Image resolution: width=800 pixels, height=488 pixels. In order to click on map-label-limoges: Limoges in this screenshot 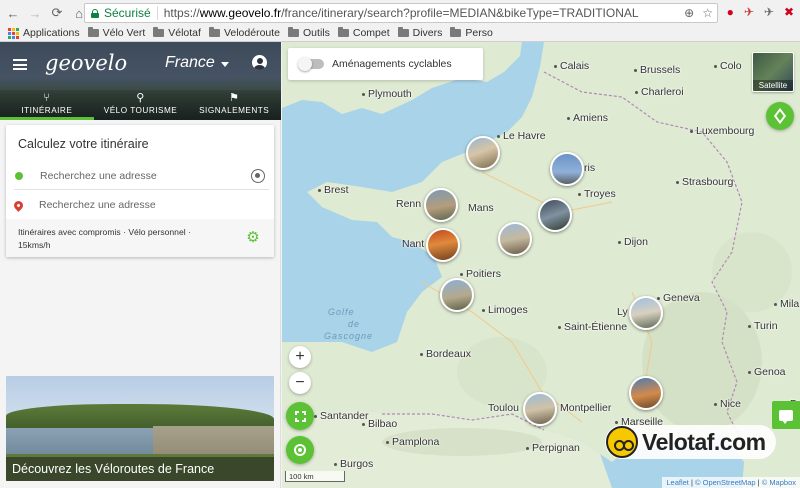, I will do `click(505, 310)`.